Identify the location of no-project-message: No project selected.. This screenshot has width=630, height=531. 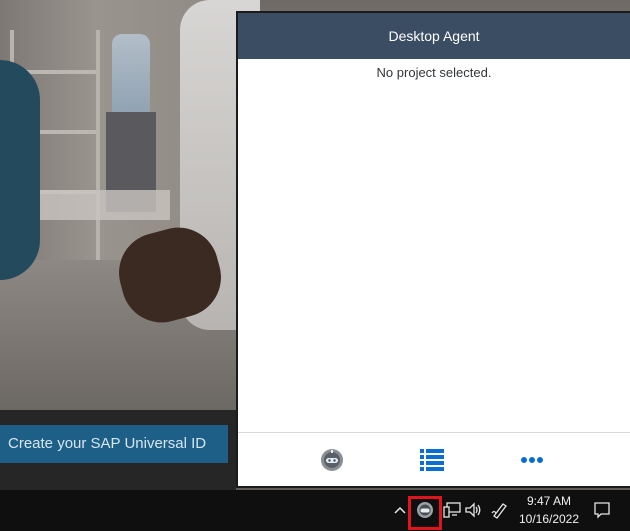
(434, 72).